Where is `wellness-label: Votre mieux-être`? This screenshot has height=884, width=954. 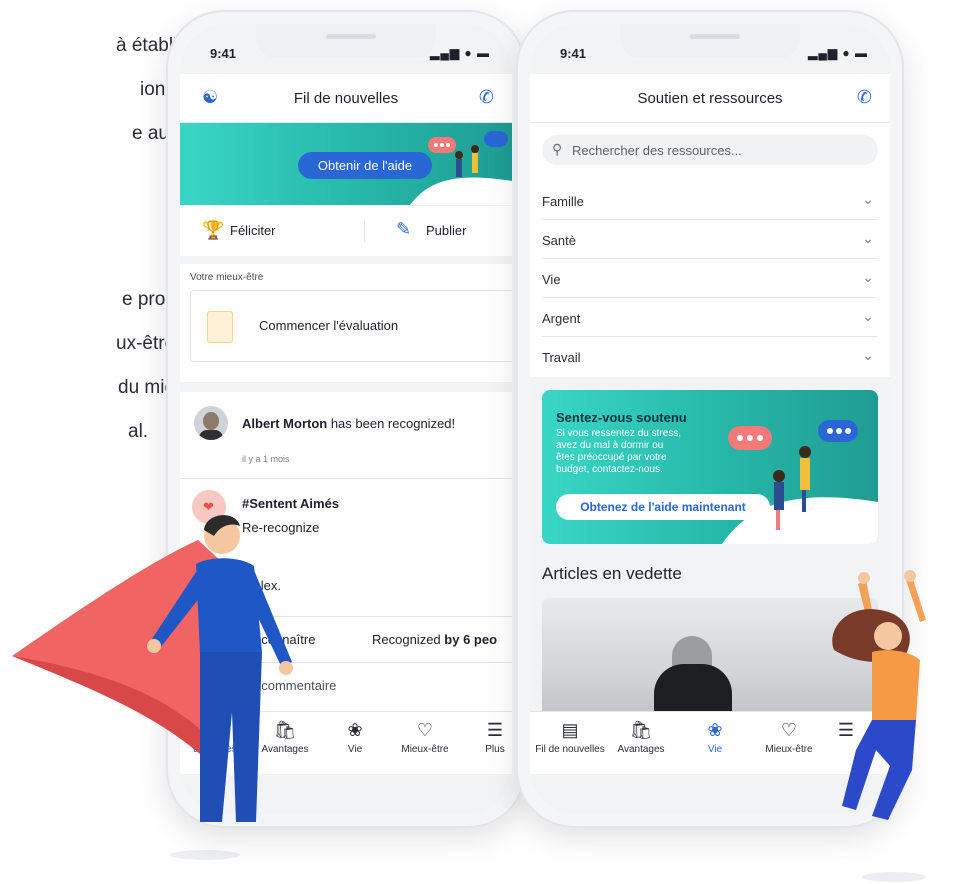
wellness-label: Votre mieux-être is located at coordinates (227, 277).